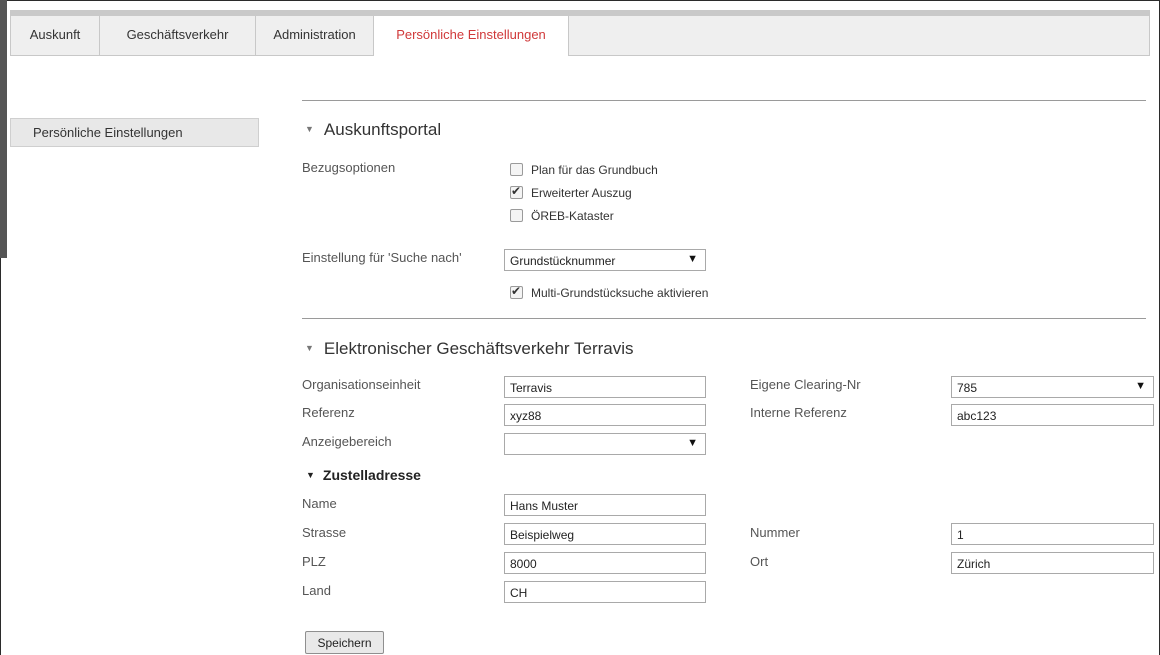  Describe the element at coordinates (572, 216) in the screenshot. I see `checkbox-label: ÖREB-Kataster` at that location.